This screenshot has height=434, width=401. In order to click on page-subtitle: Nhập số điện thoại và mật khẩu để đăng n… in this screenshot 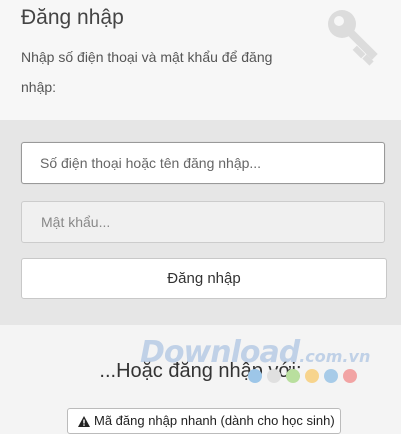, I will do `click(147, 72)`.